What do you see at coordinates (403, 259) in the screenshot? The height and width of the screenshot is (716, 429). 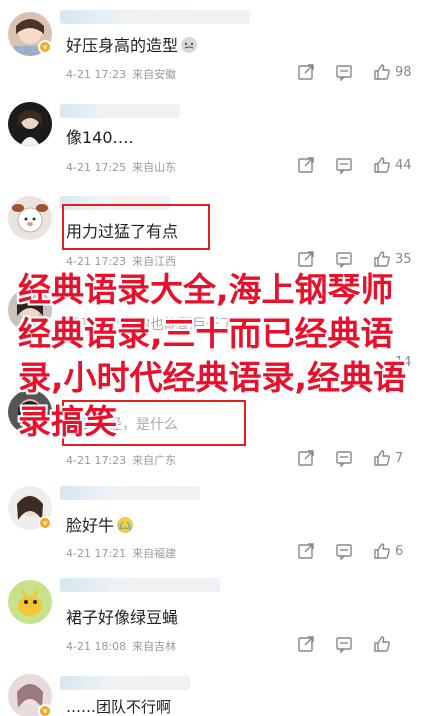 I see `like-count: 35` at bounding box center [403, 259].